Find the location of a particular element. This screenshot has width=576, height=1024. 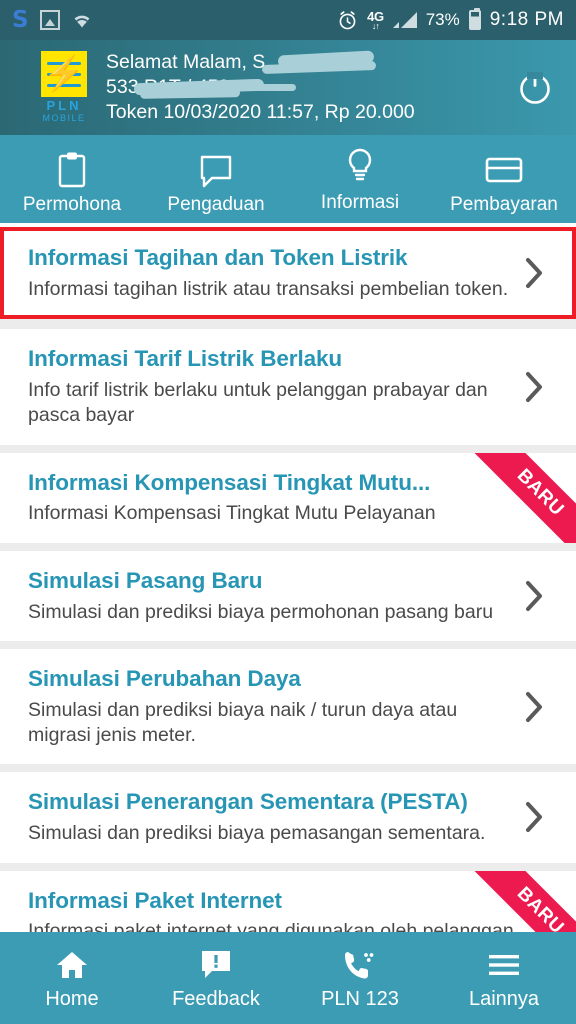

bottom-nav-pln123: PLN 123 is located at coordinates (360, 978).